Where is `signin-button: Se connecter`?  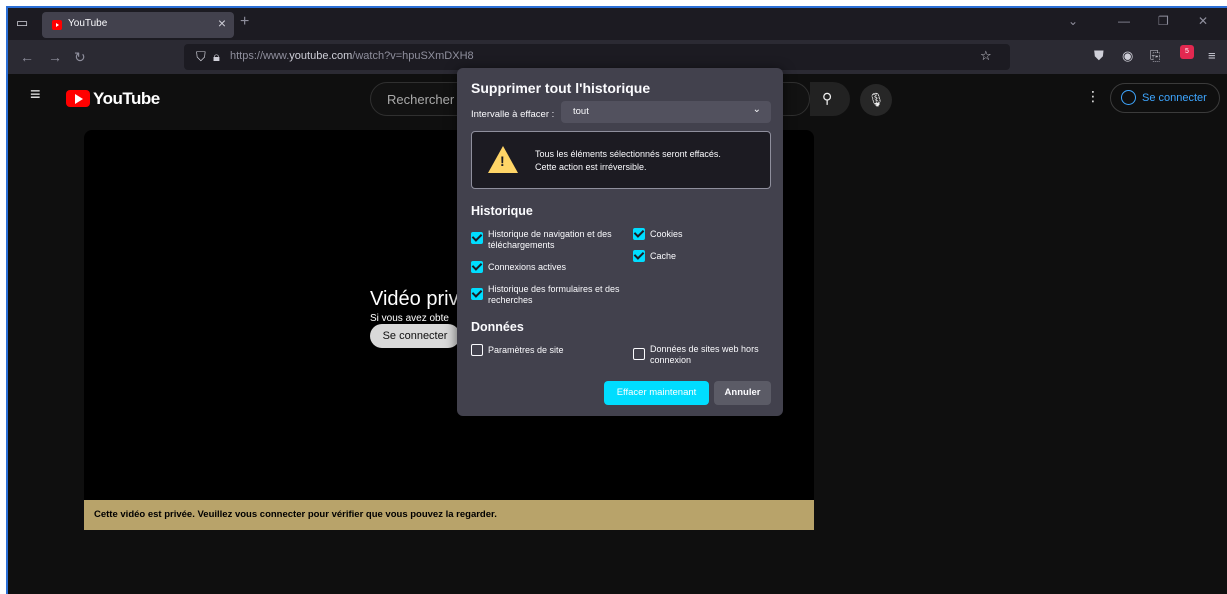
signin-button: Se connecter is located at coordinates (1165, 98).